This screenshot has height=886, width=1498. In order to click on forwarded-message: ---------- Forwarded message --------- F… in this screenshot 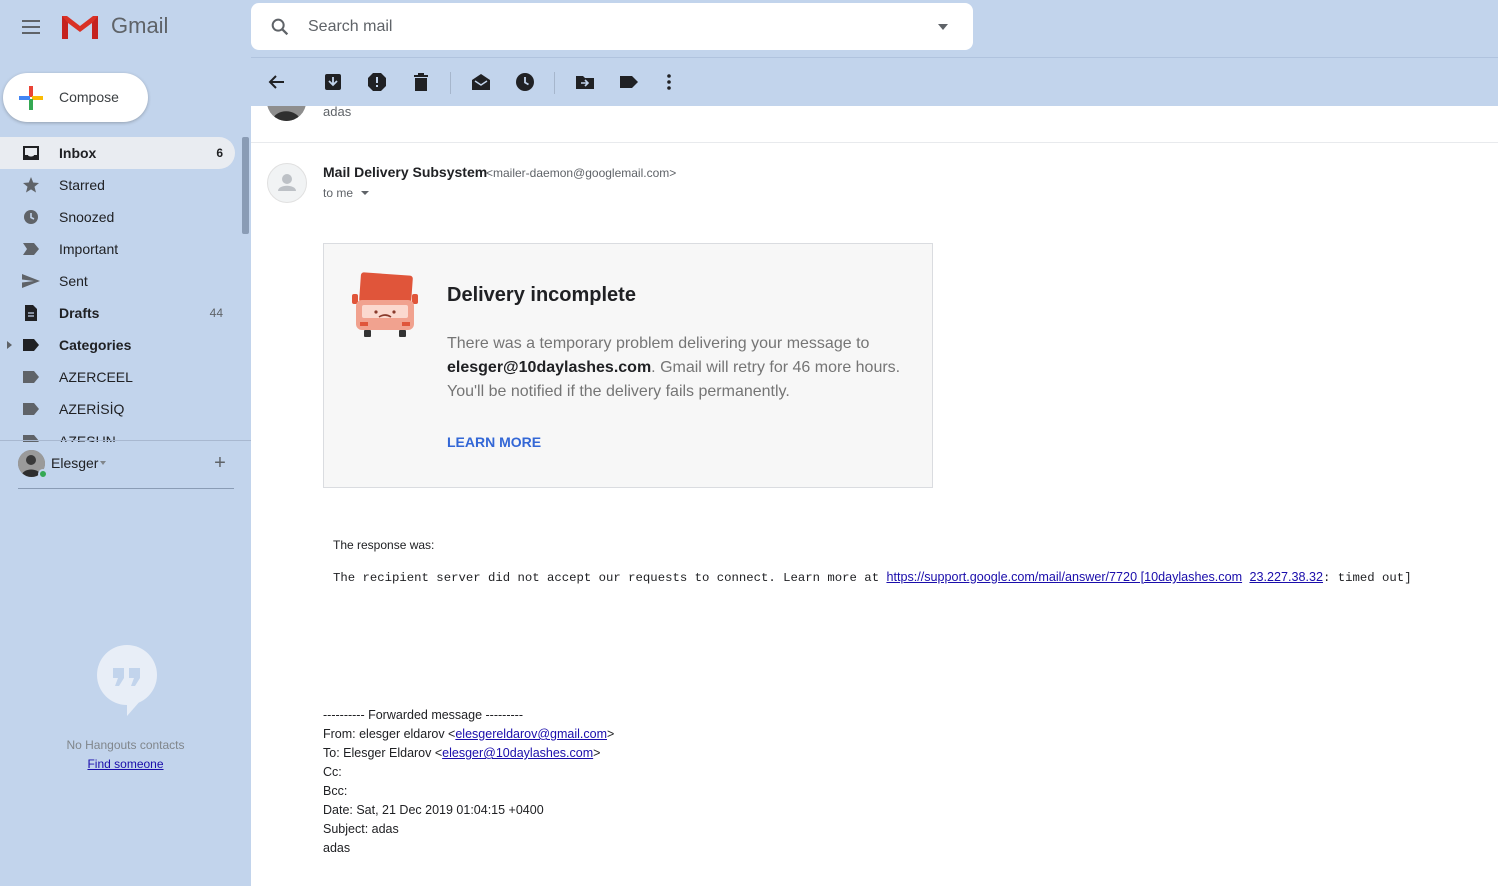, I will do `click(468, 782)`.